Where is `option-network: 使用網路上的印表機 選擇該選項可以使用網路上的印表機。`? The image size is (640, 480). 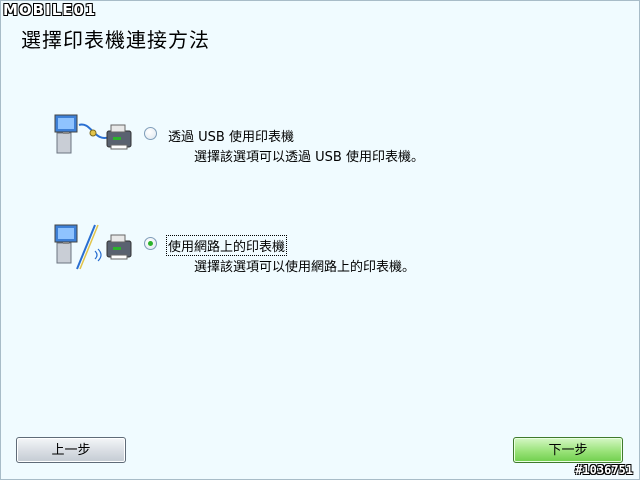
option-network: 使用網路上的印表機 選擇該選項可以使用網路上的印表機。 is located at coordinates (251, 251).